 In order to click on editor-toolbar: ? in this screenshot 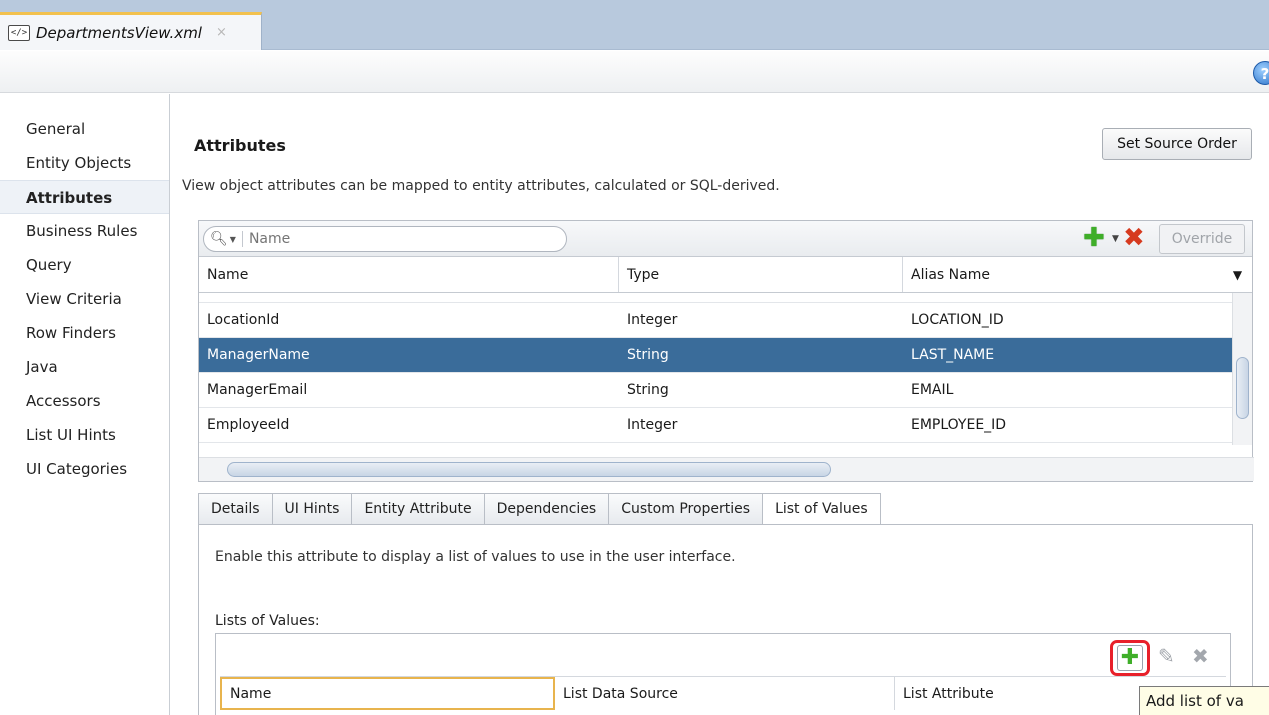, I will do `click(634, 72)`.